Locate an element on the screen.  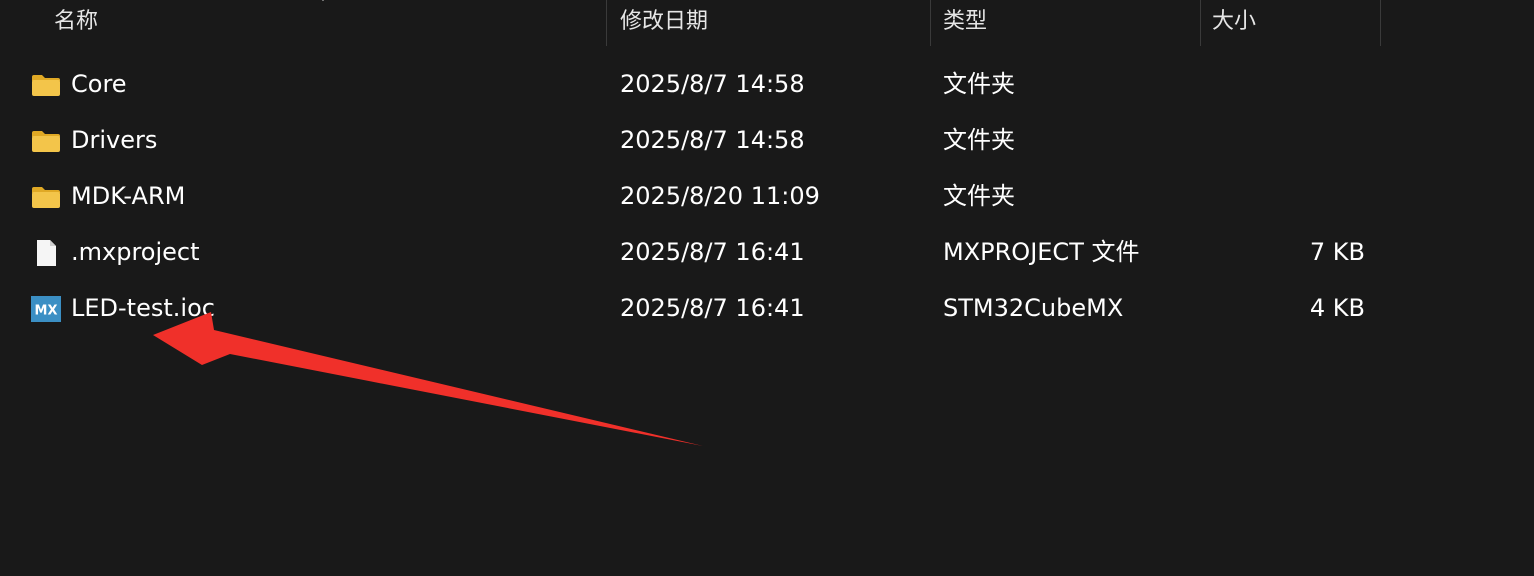
file-name: LED-test.ioc is located at coordinates (143, 308).